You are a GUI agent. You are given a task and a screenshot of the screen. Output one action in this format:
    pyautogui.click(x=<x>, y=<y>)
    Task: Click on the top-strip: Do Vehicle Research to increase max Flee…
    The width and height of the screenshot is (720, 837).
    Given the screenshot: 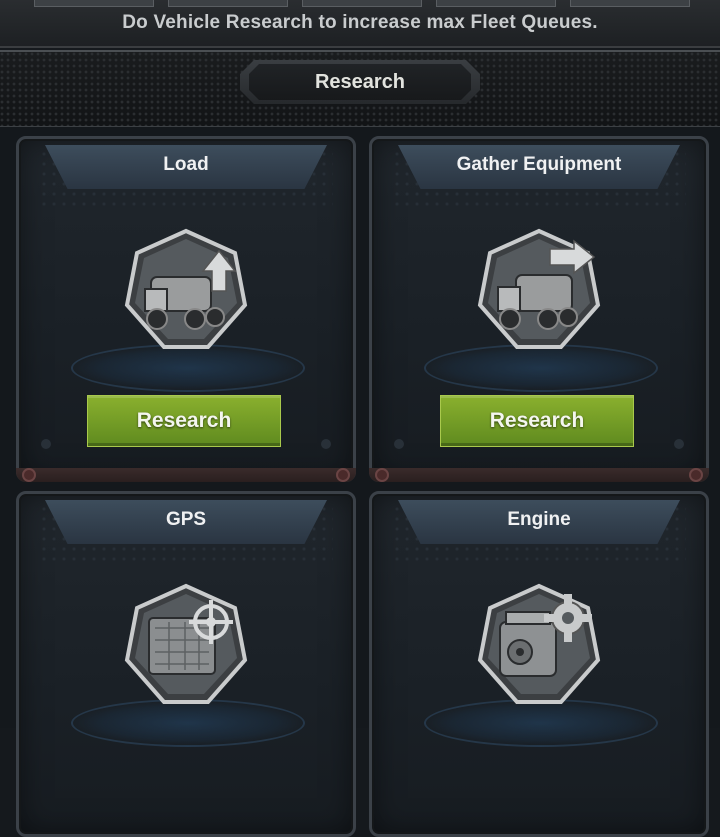 What is the action you would take?
    pyautogui.click(x=360, y=24)
    